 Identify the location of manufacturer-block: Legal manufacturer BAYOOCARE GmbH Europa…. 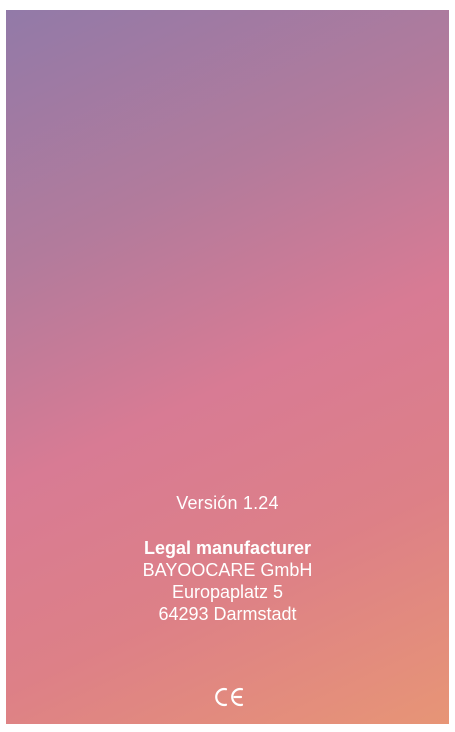
(227, 581).